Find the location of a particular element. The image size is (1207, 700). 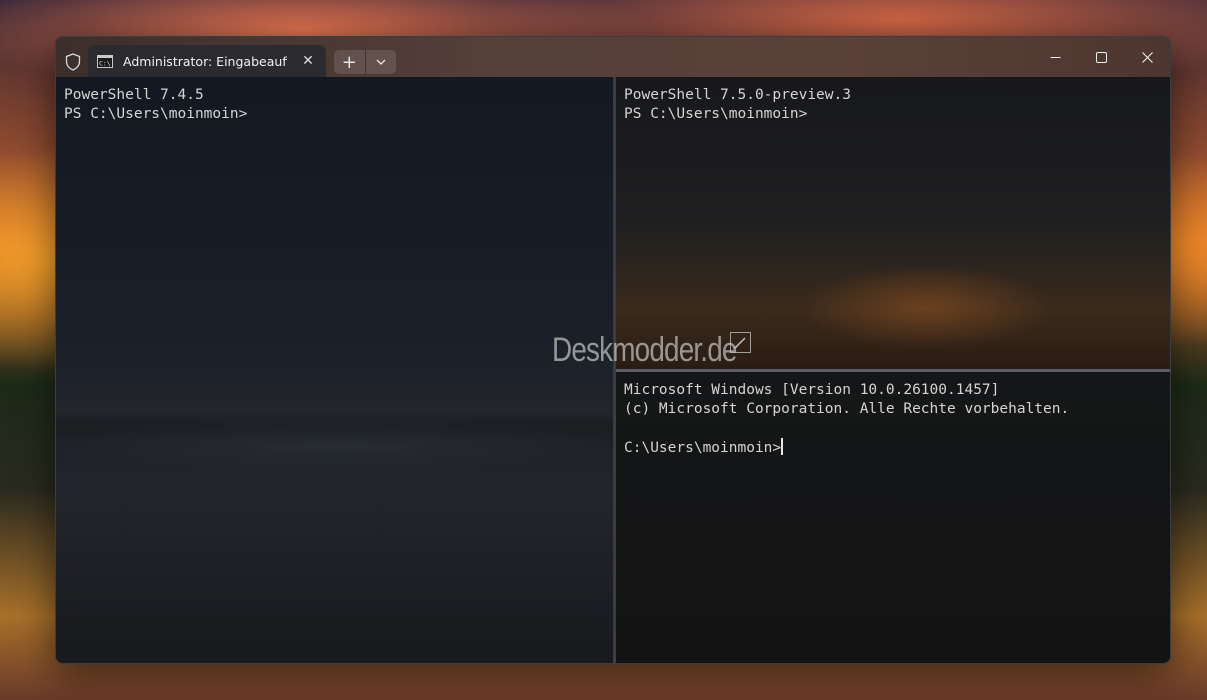

new-tab-group: + is located at coordinates (365, 62).